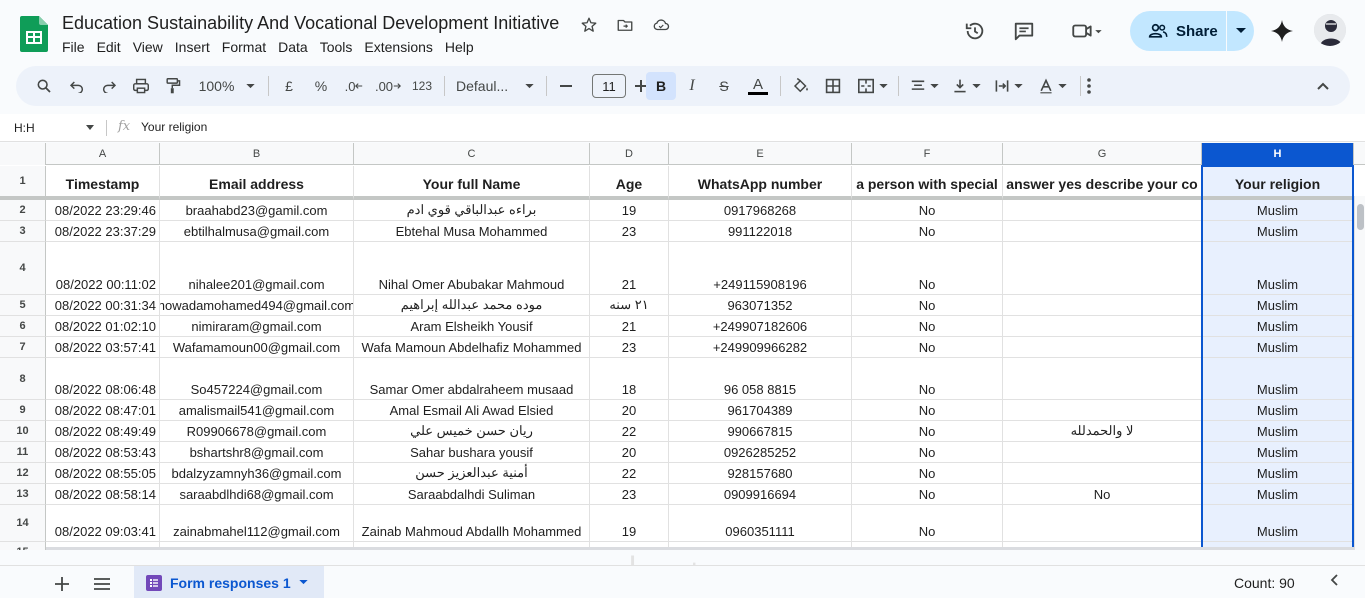 The height and width of the screenshot is (598, 1365). Describe the element at coordinates (34, 34) in the screenshot. I see `sheets-logo-icon` at that location.